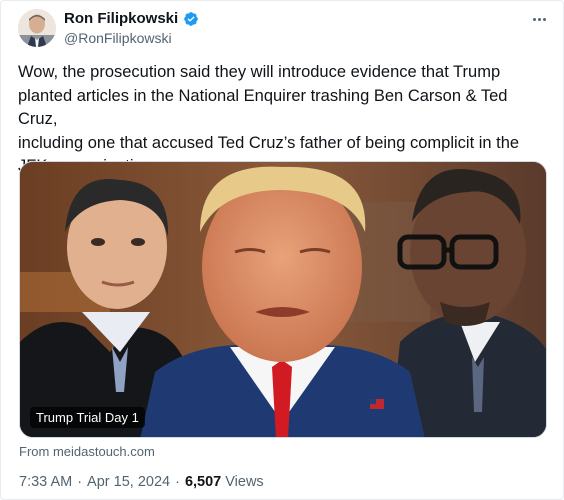 Image resolution: width=564 pixels, height=500 pixels. Describe the element at coordinates (244, 482) in the screenshot. I see `views-label: Views` at that location.